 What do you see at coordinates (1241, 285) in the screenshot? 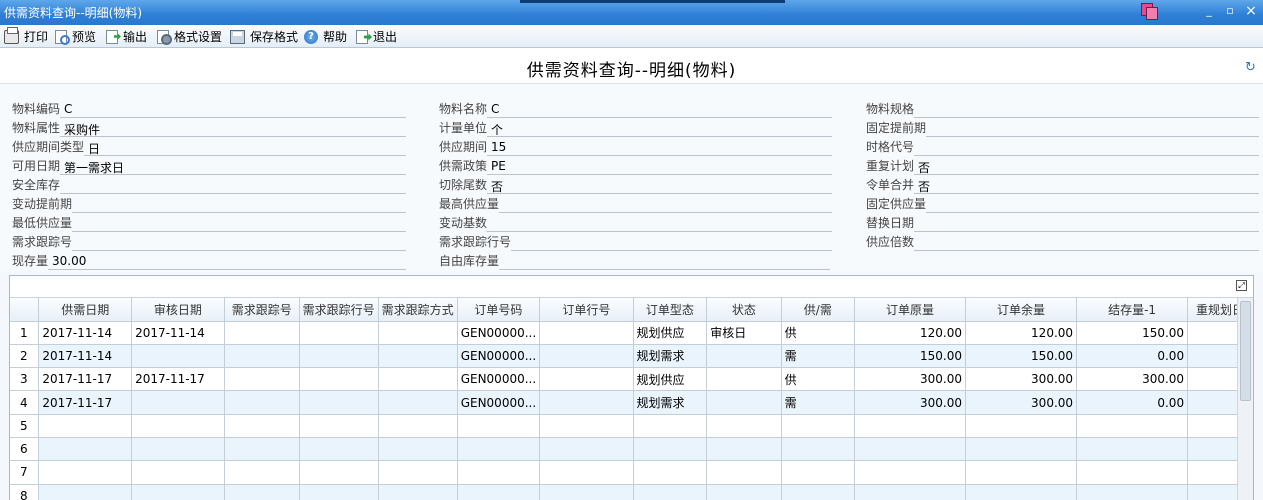
I see `expand-icon: ⤢` at bounding box center [1241, 285].